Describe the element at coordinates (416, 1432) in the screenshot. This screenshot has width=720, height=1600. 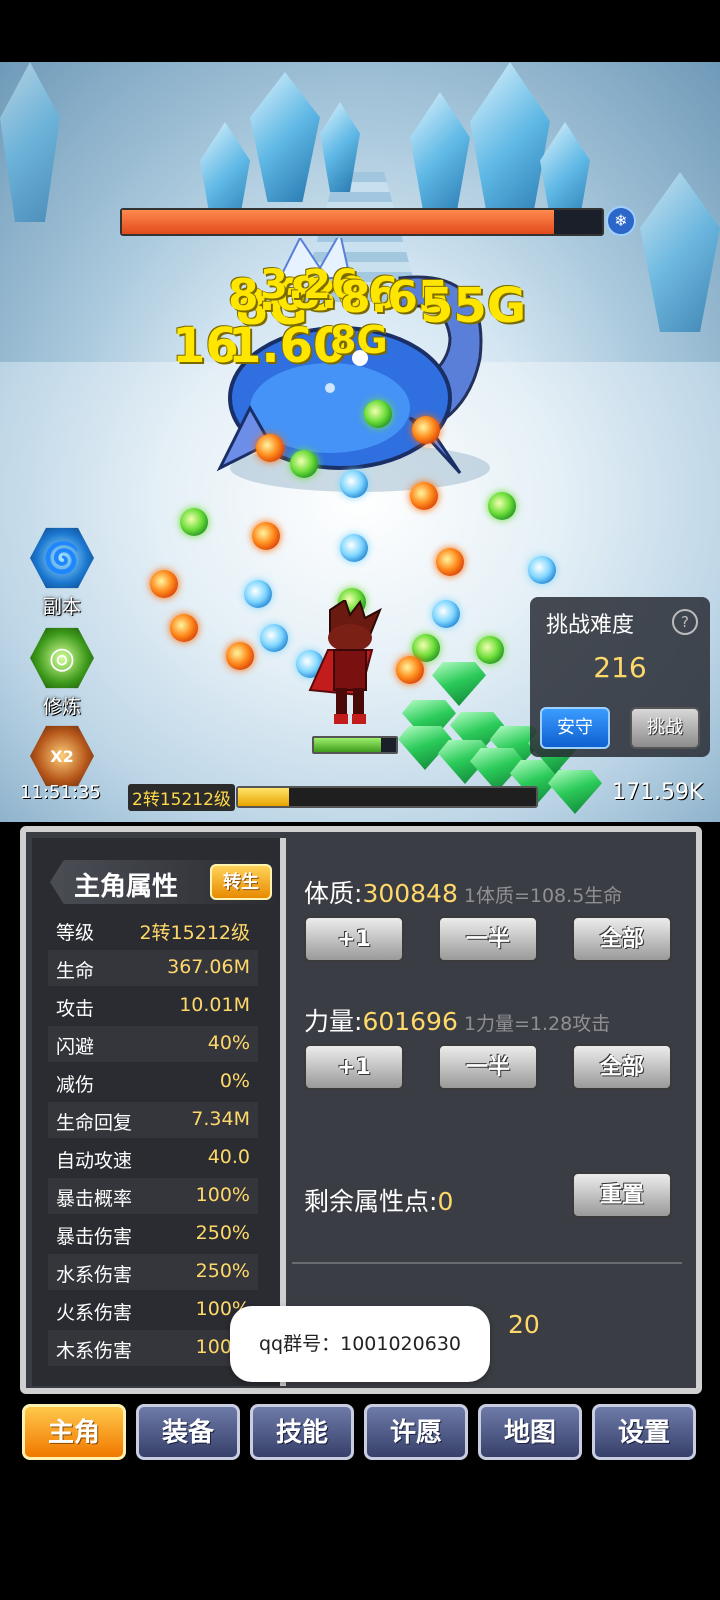
I see `tab-wish: 许愿` at that location.